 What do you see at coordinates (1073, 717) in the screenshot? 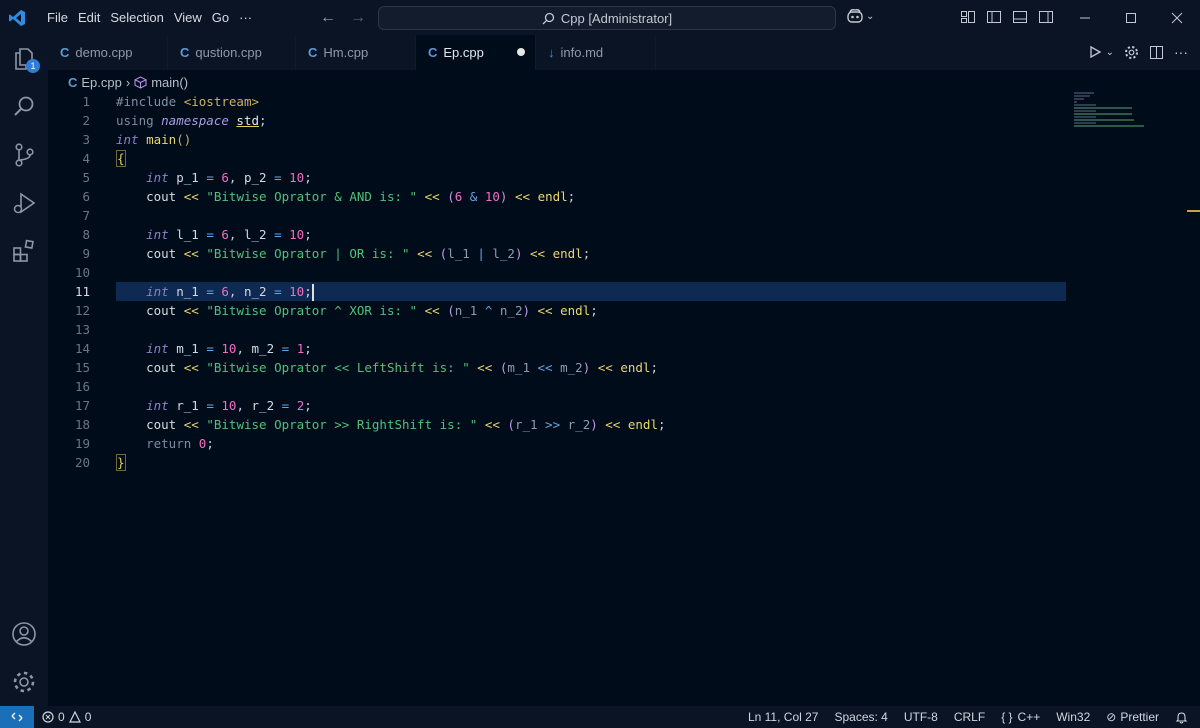
I see `platform: Win32` at bounding box center [1073, 717].